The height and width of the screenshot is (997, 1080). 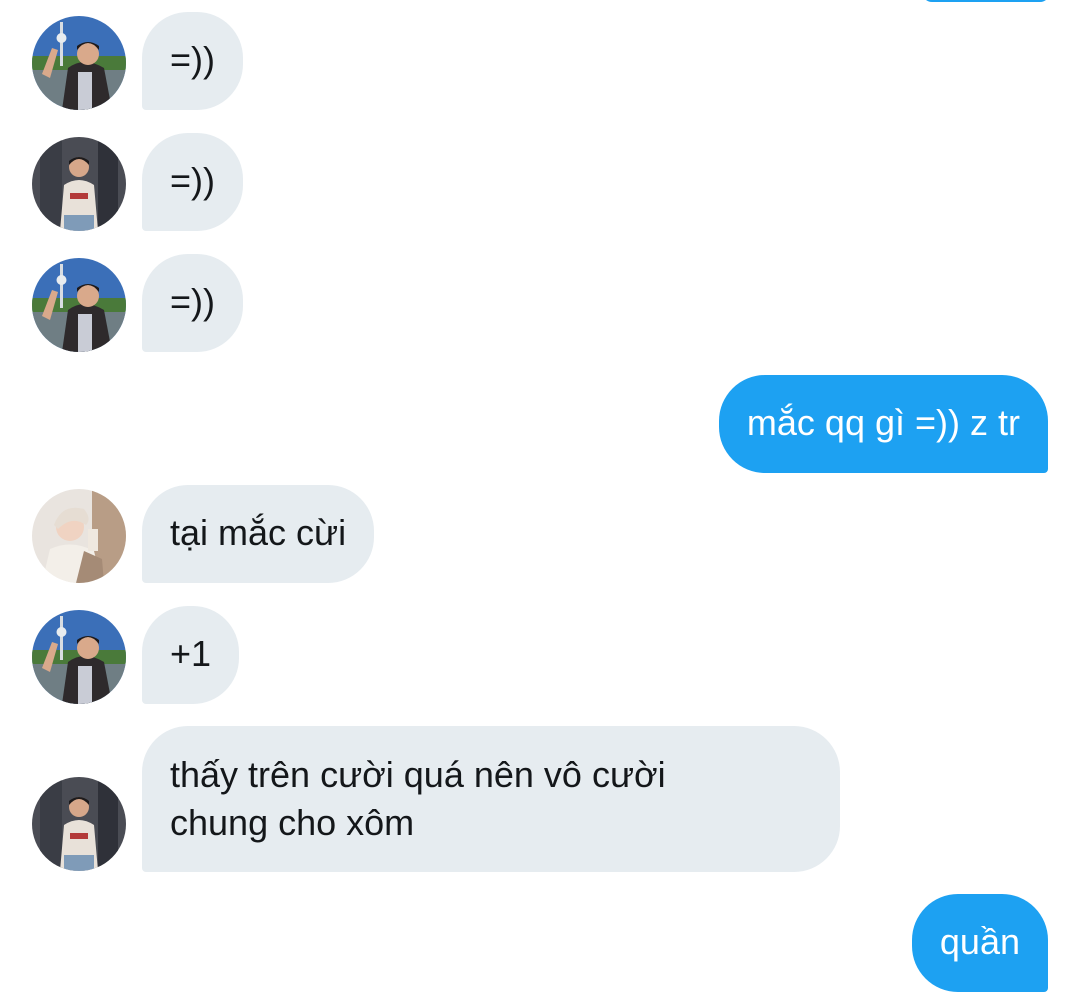 I want to click on message-text: mắc qq gì =)) z tr, so click(x=883, y=422).